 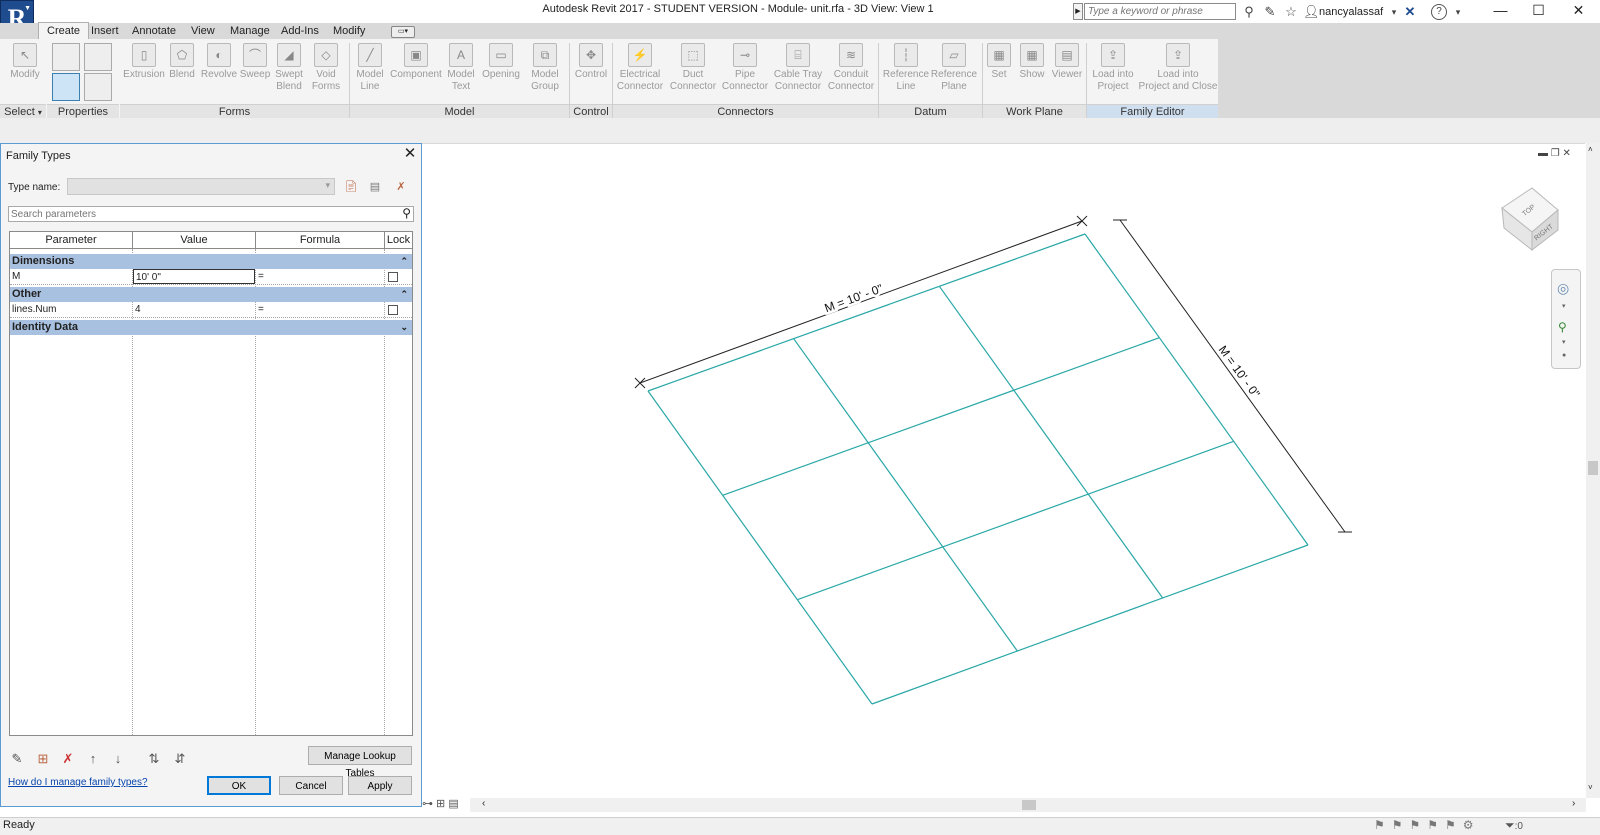 What do you see at coordinates (118, 759) in the screenshot?
I see `move-down-icon: ↓` at bounding box center [118, 759].